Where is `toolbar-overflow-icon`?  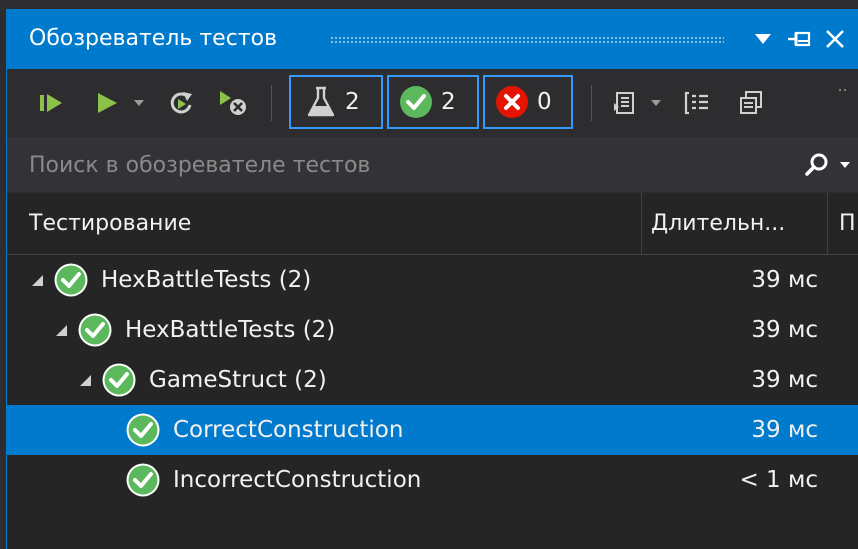
toolbar-overflow-icon is located at coordinates (843, 90).